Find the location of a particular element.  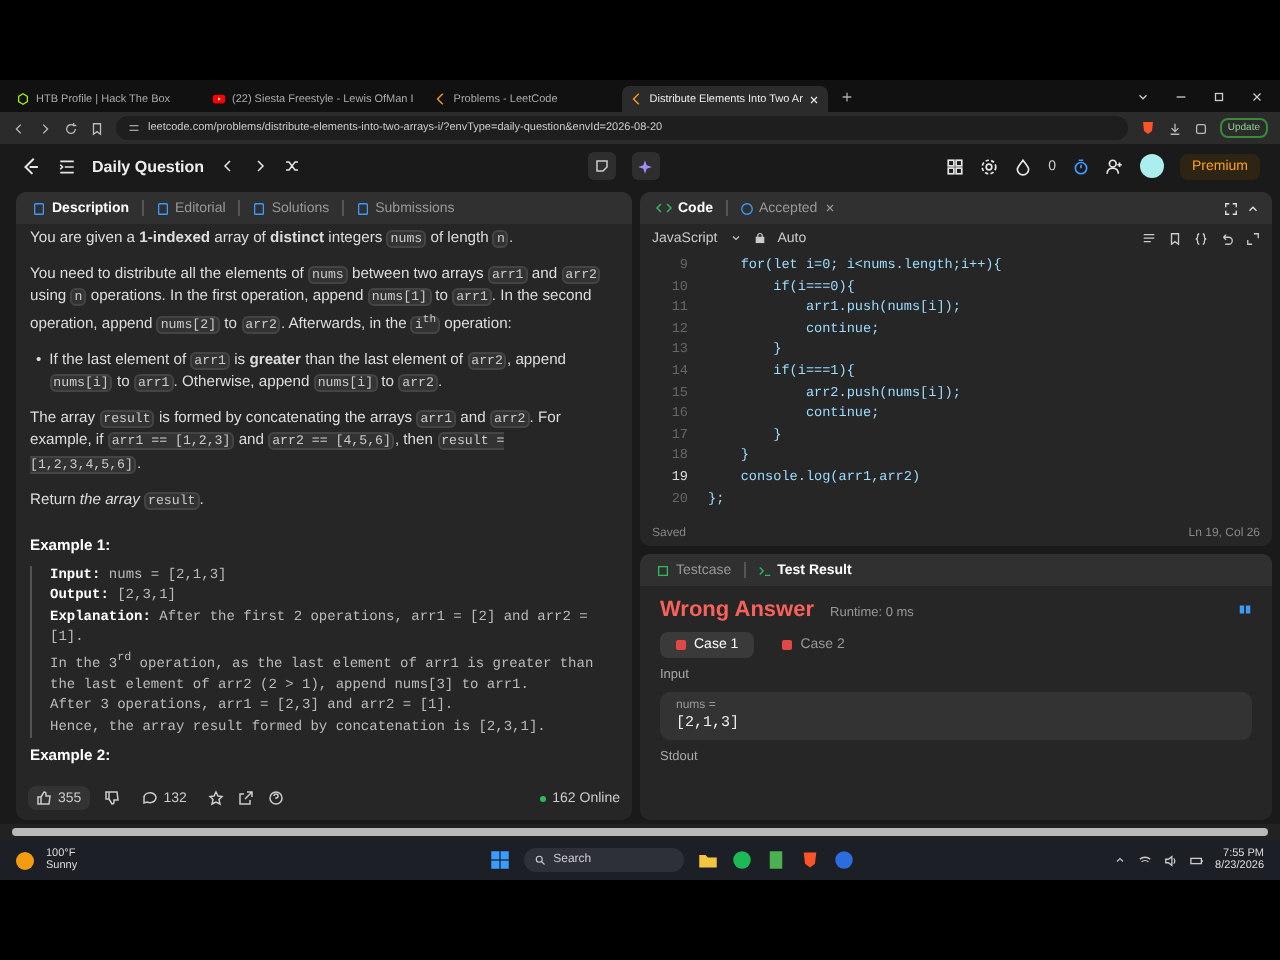

star-icon is located at coordinates (216, 798).